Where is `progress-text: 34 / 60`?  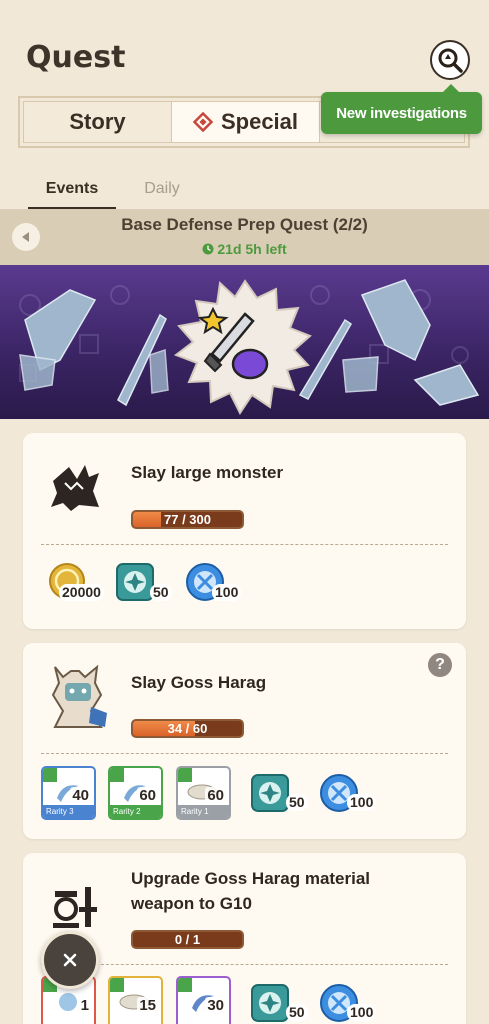
progress-text: 34 / 60 is located at coordinates (187, 728).